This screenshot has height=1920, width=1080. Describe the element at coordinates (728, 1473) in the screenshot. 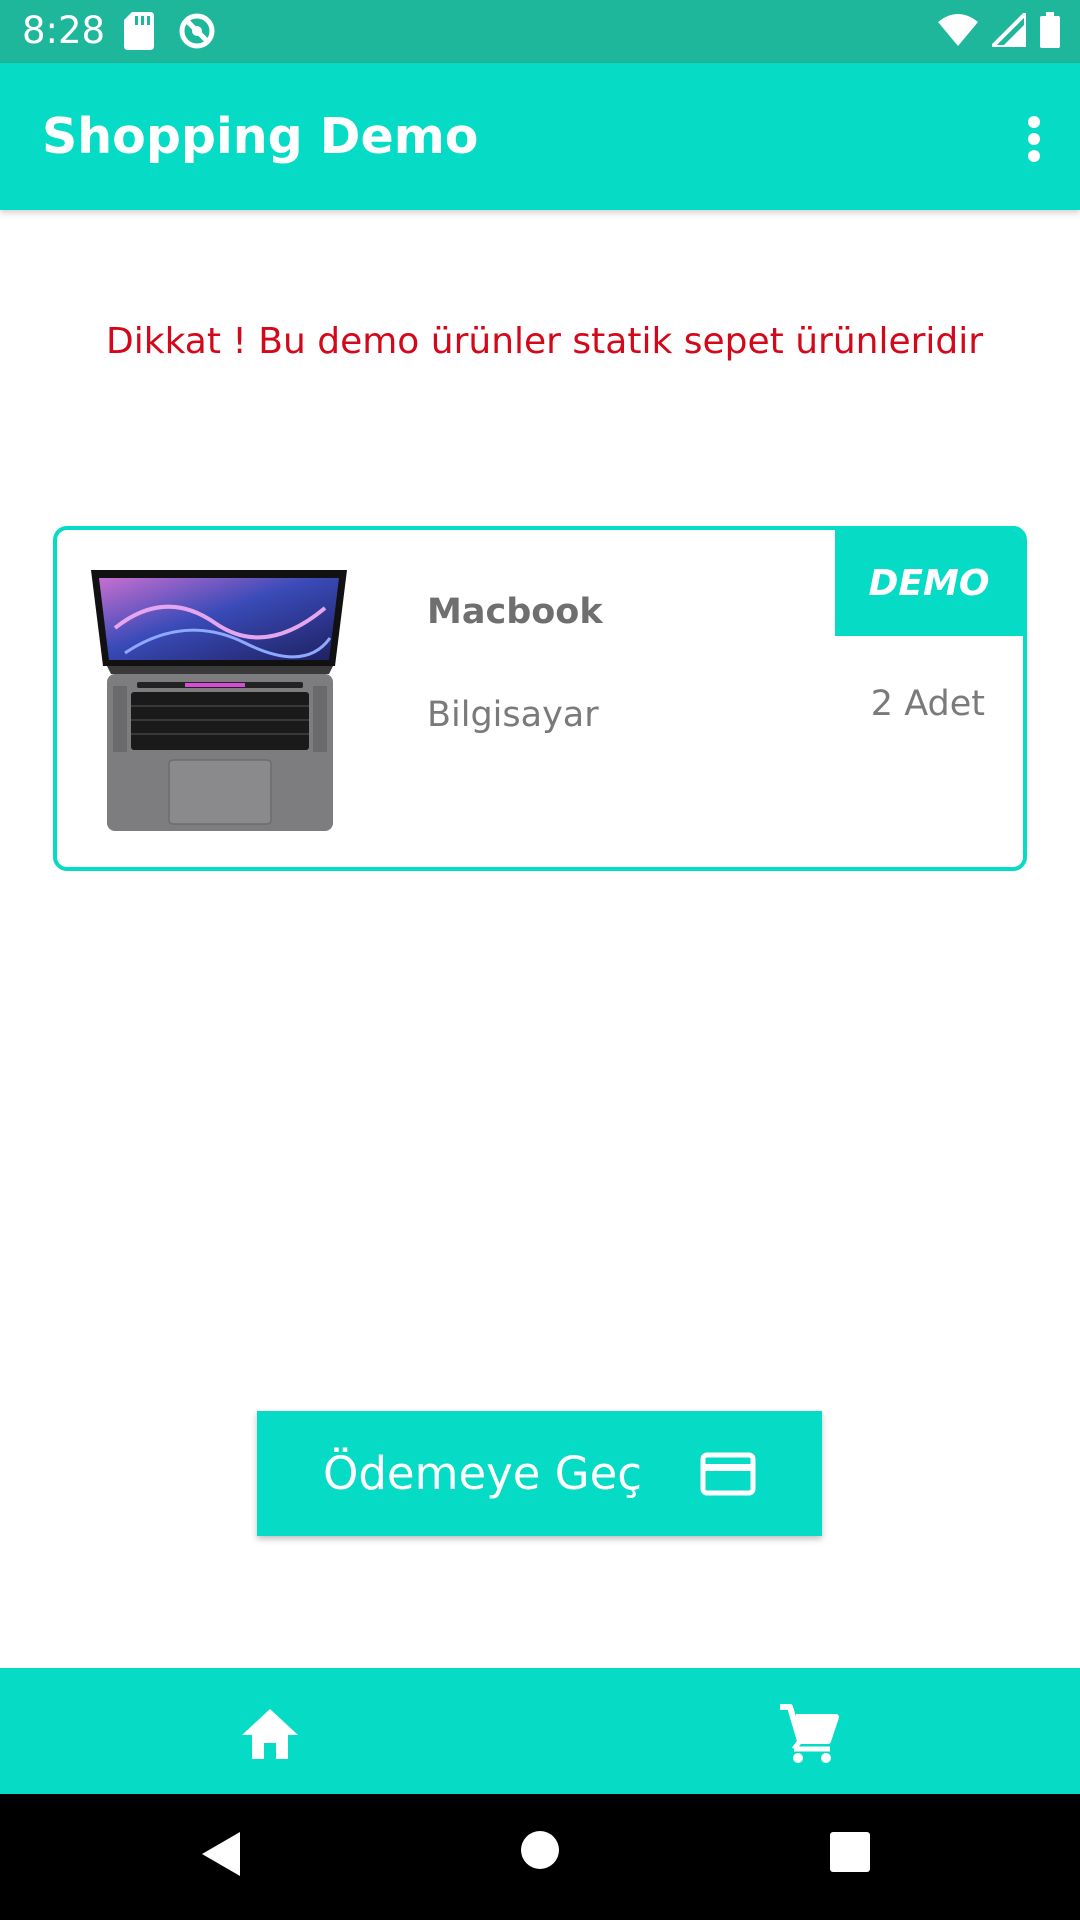

I see `credit-card-icon` at that location.